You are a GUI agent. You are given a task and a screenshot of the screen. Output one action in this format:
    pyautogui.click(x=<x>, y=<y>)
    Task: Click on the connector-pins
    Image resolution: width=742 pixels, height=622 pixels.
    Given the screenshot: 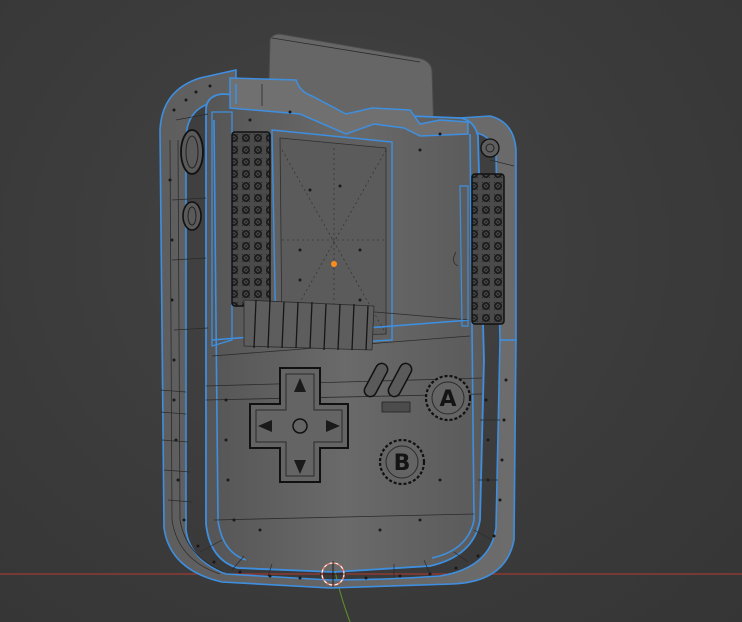 What is the action you would take?
    pyautogui.click(x=309, y=325)
    